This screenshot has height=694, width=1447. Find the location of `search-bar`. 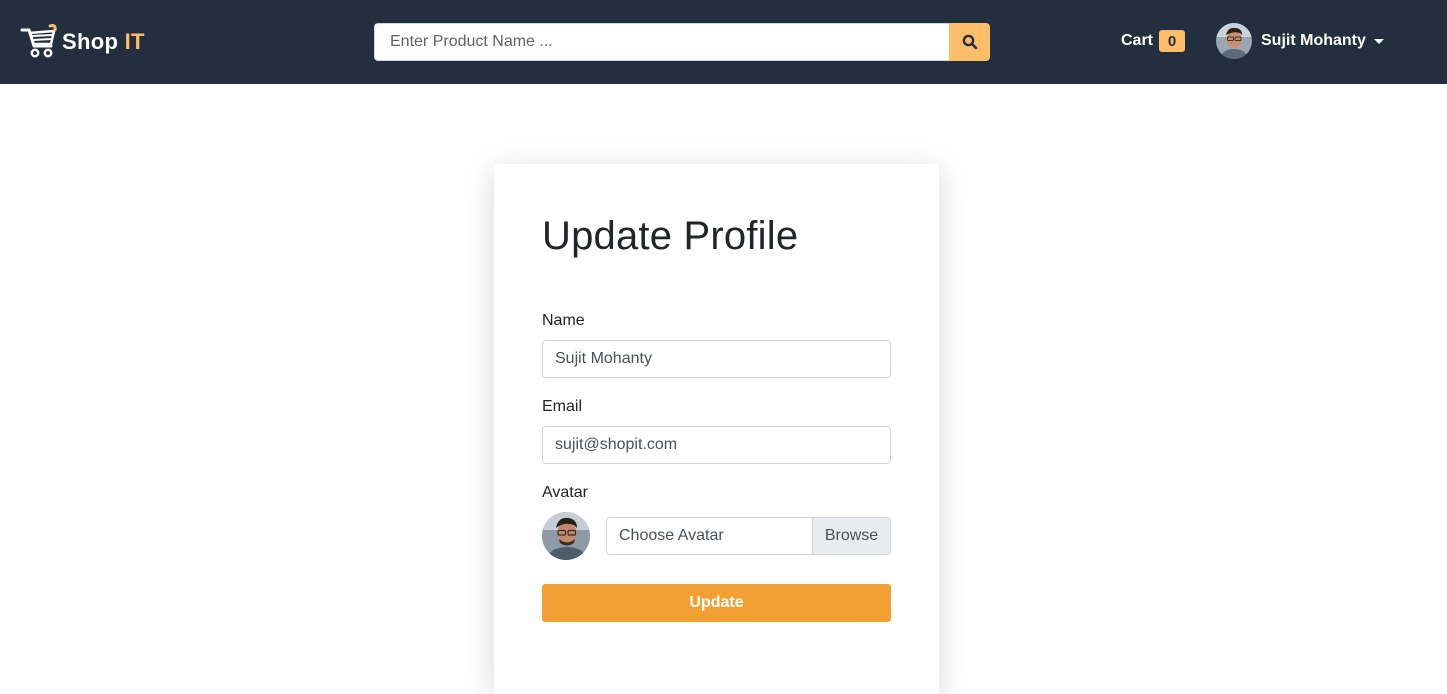

search-bar is located at coordinates (682, 42).